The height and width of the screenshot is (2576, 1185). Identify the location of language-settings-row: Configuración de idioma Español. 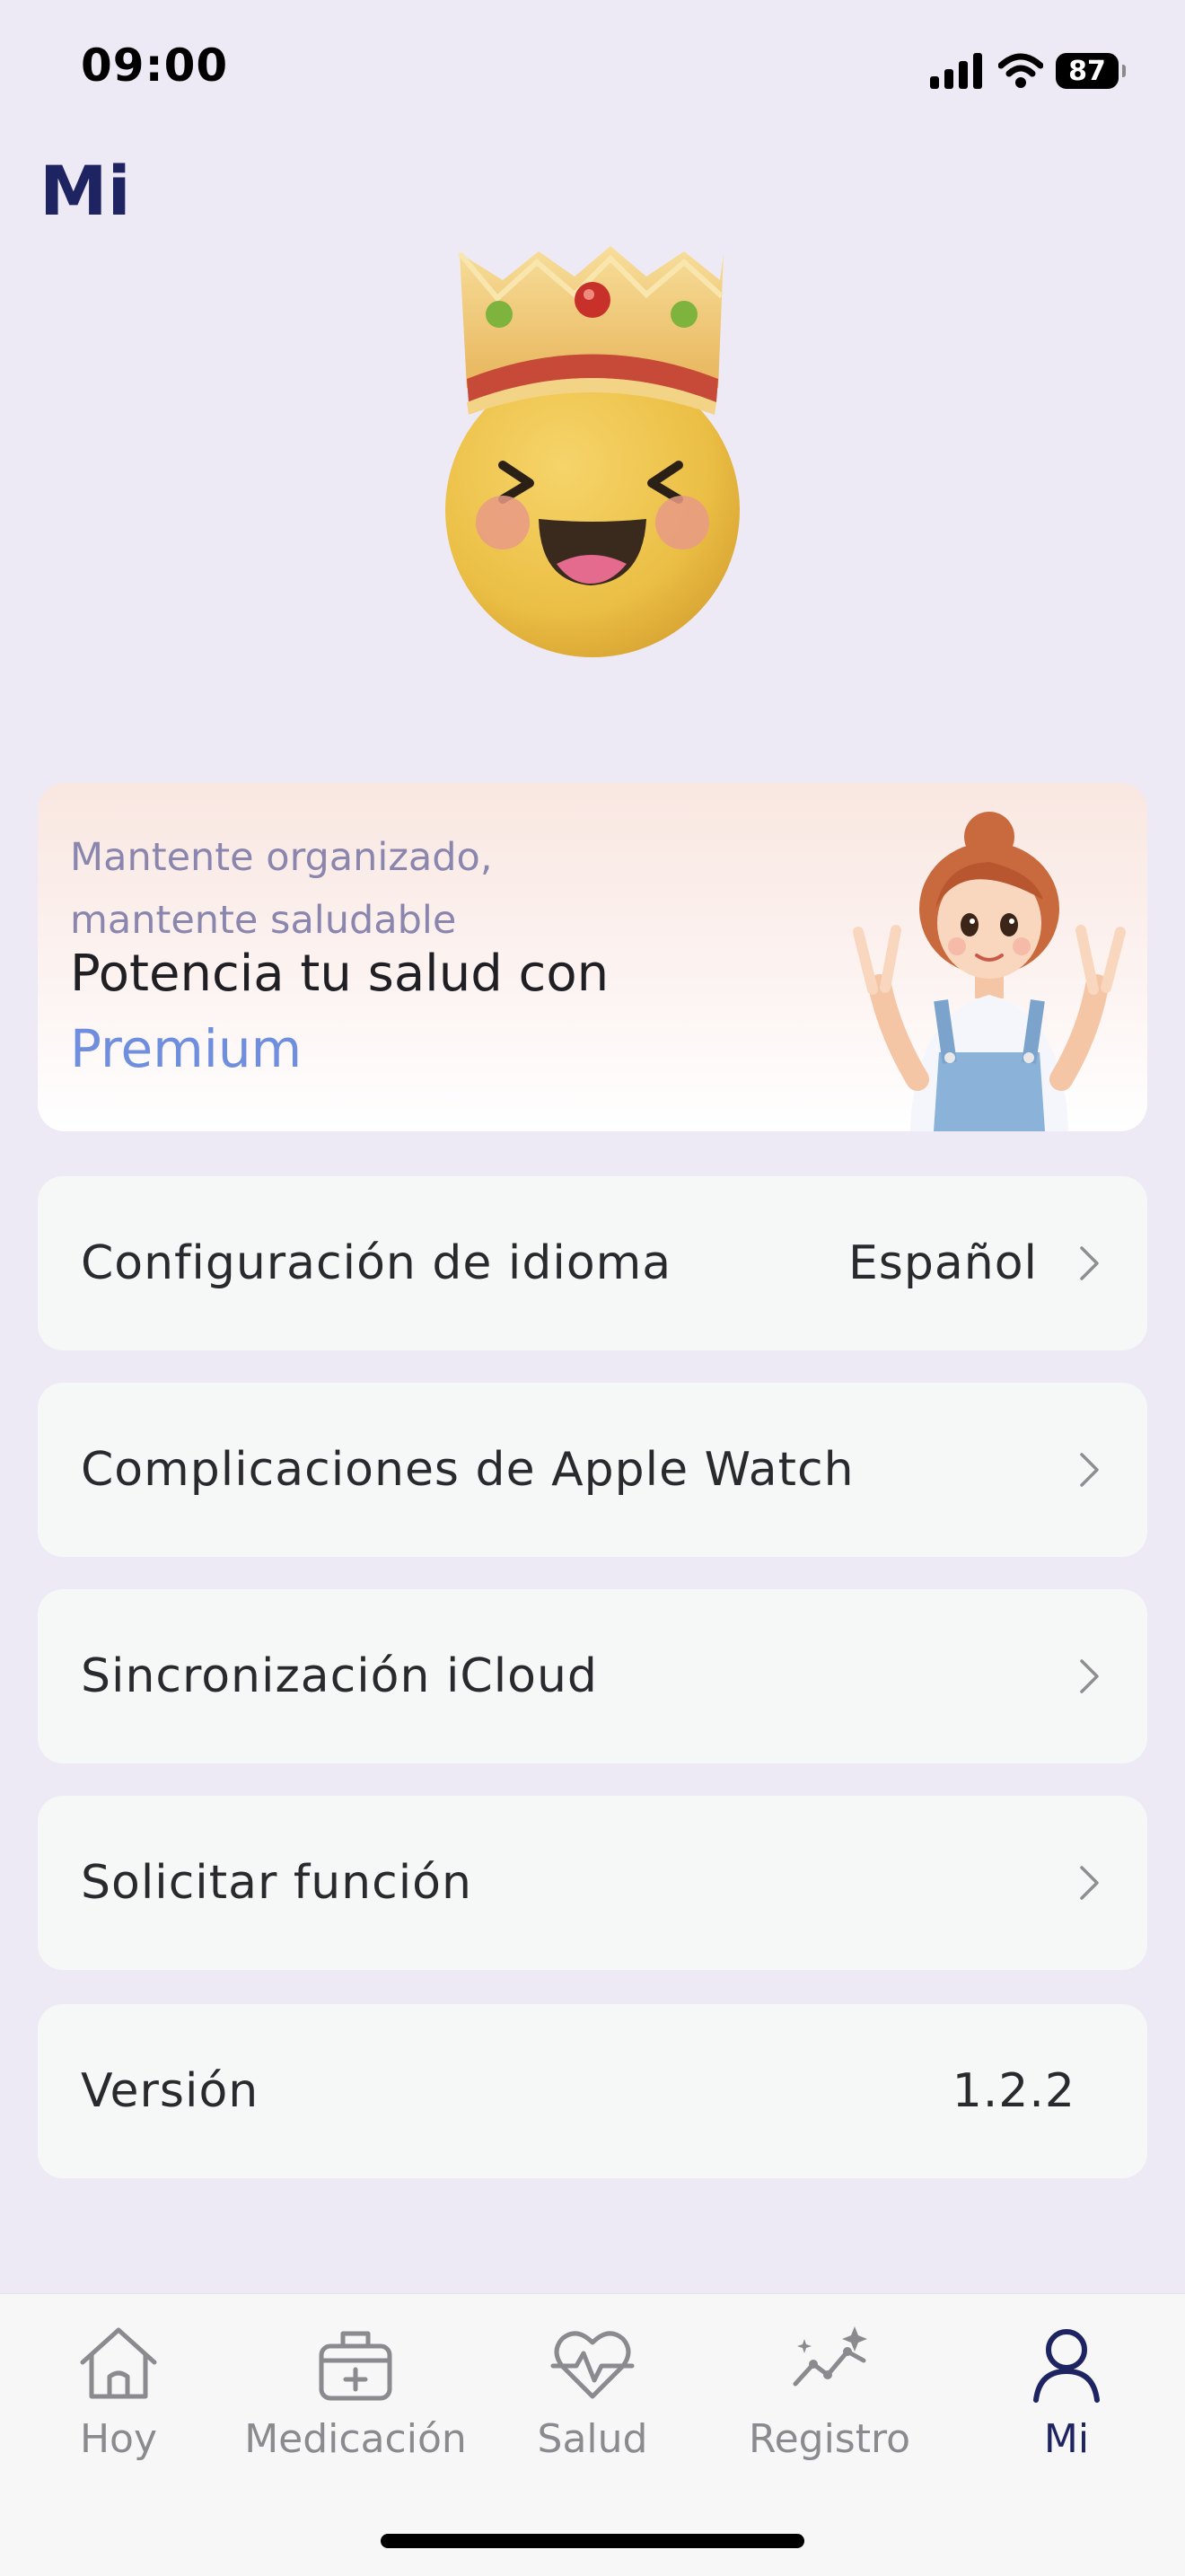
(592, 1263).